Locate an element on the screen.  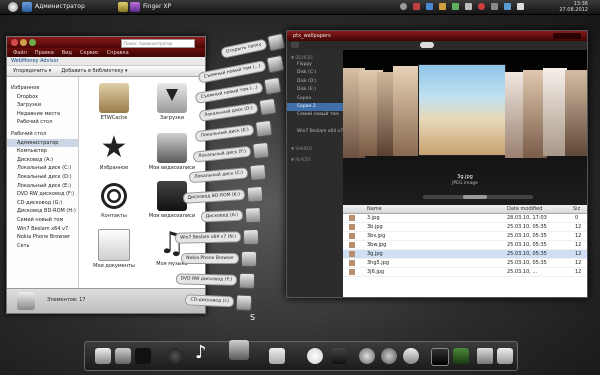
photo-selected is located at coordinates (462, 110).